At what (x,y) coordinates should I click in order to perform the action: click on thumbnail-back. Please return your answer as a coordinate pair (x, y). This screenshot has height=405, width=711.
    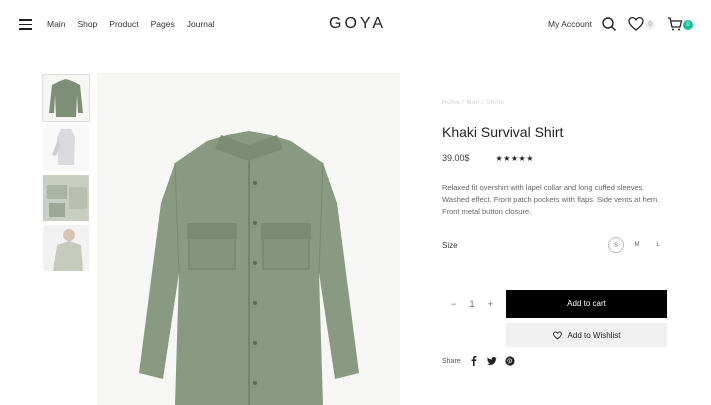
    Looking at the image, I should click on (66, 148).